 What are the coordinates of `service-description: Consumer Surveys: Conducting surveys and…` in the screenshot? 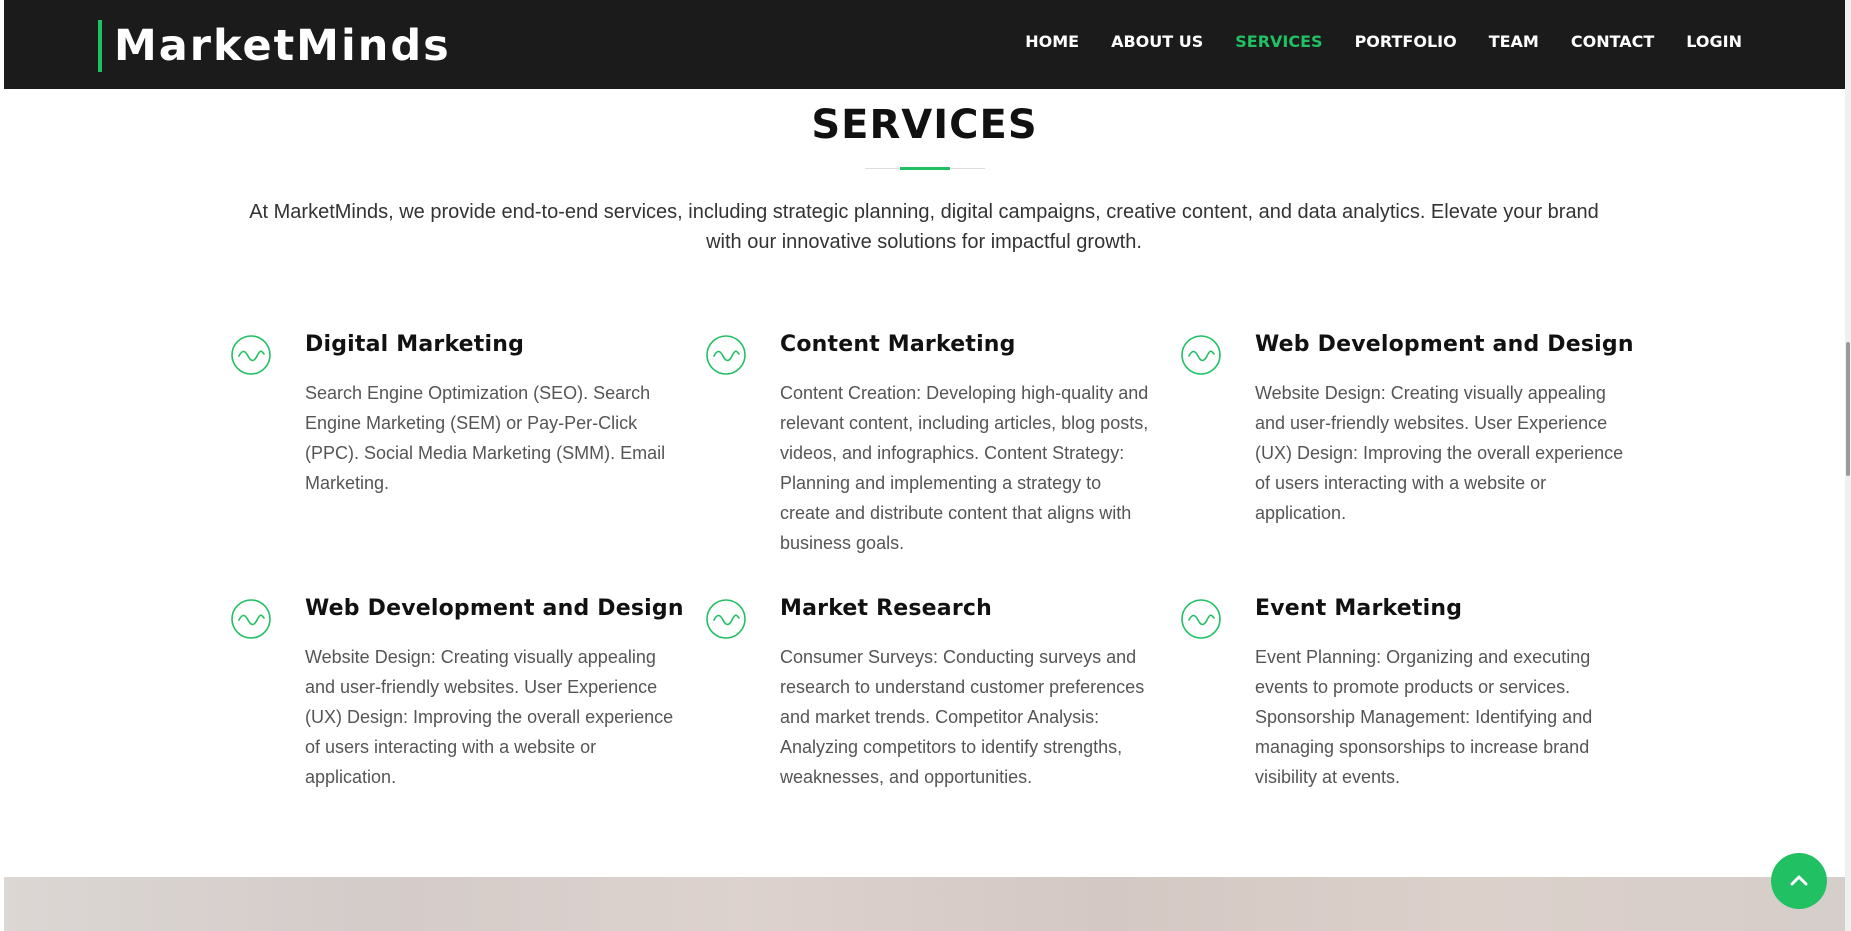 It's located at (962, 717).